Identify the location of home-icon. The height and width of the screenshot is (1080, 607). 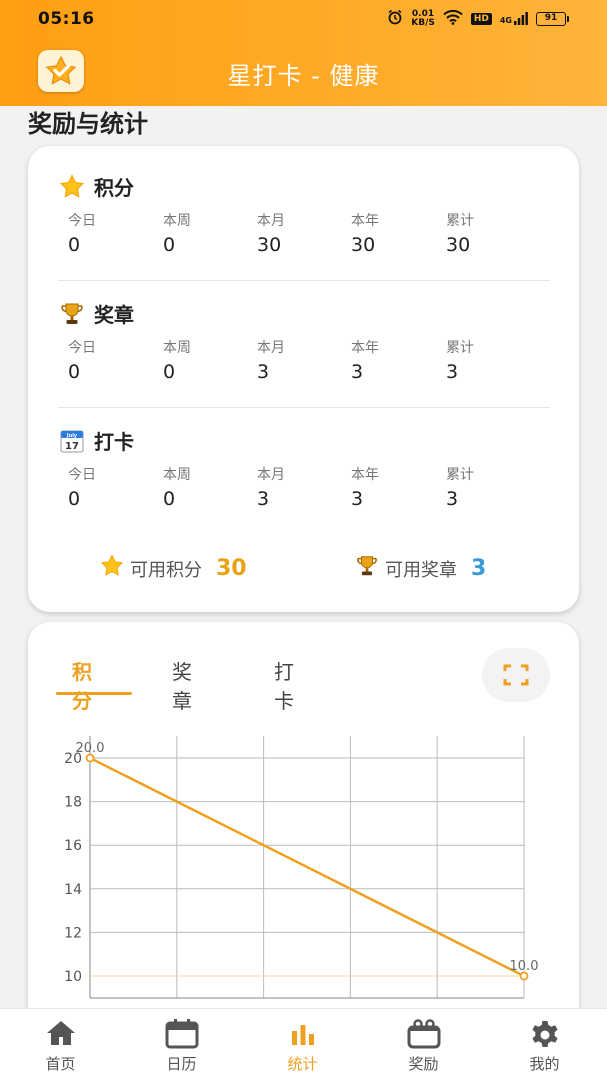
(60, 1034).